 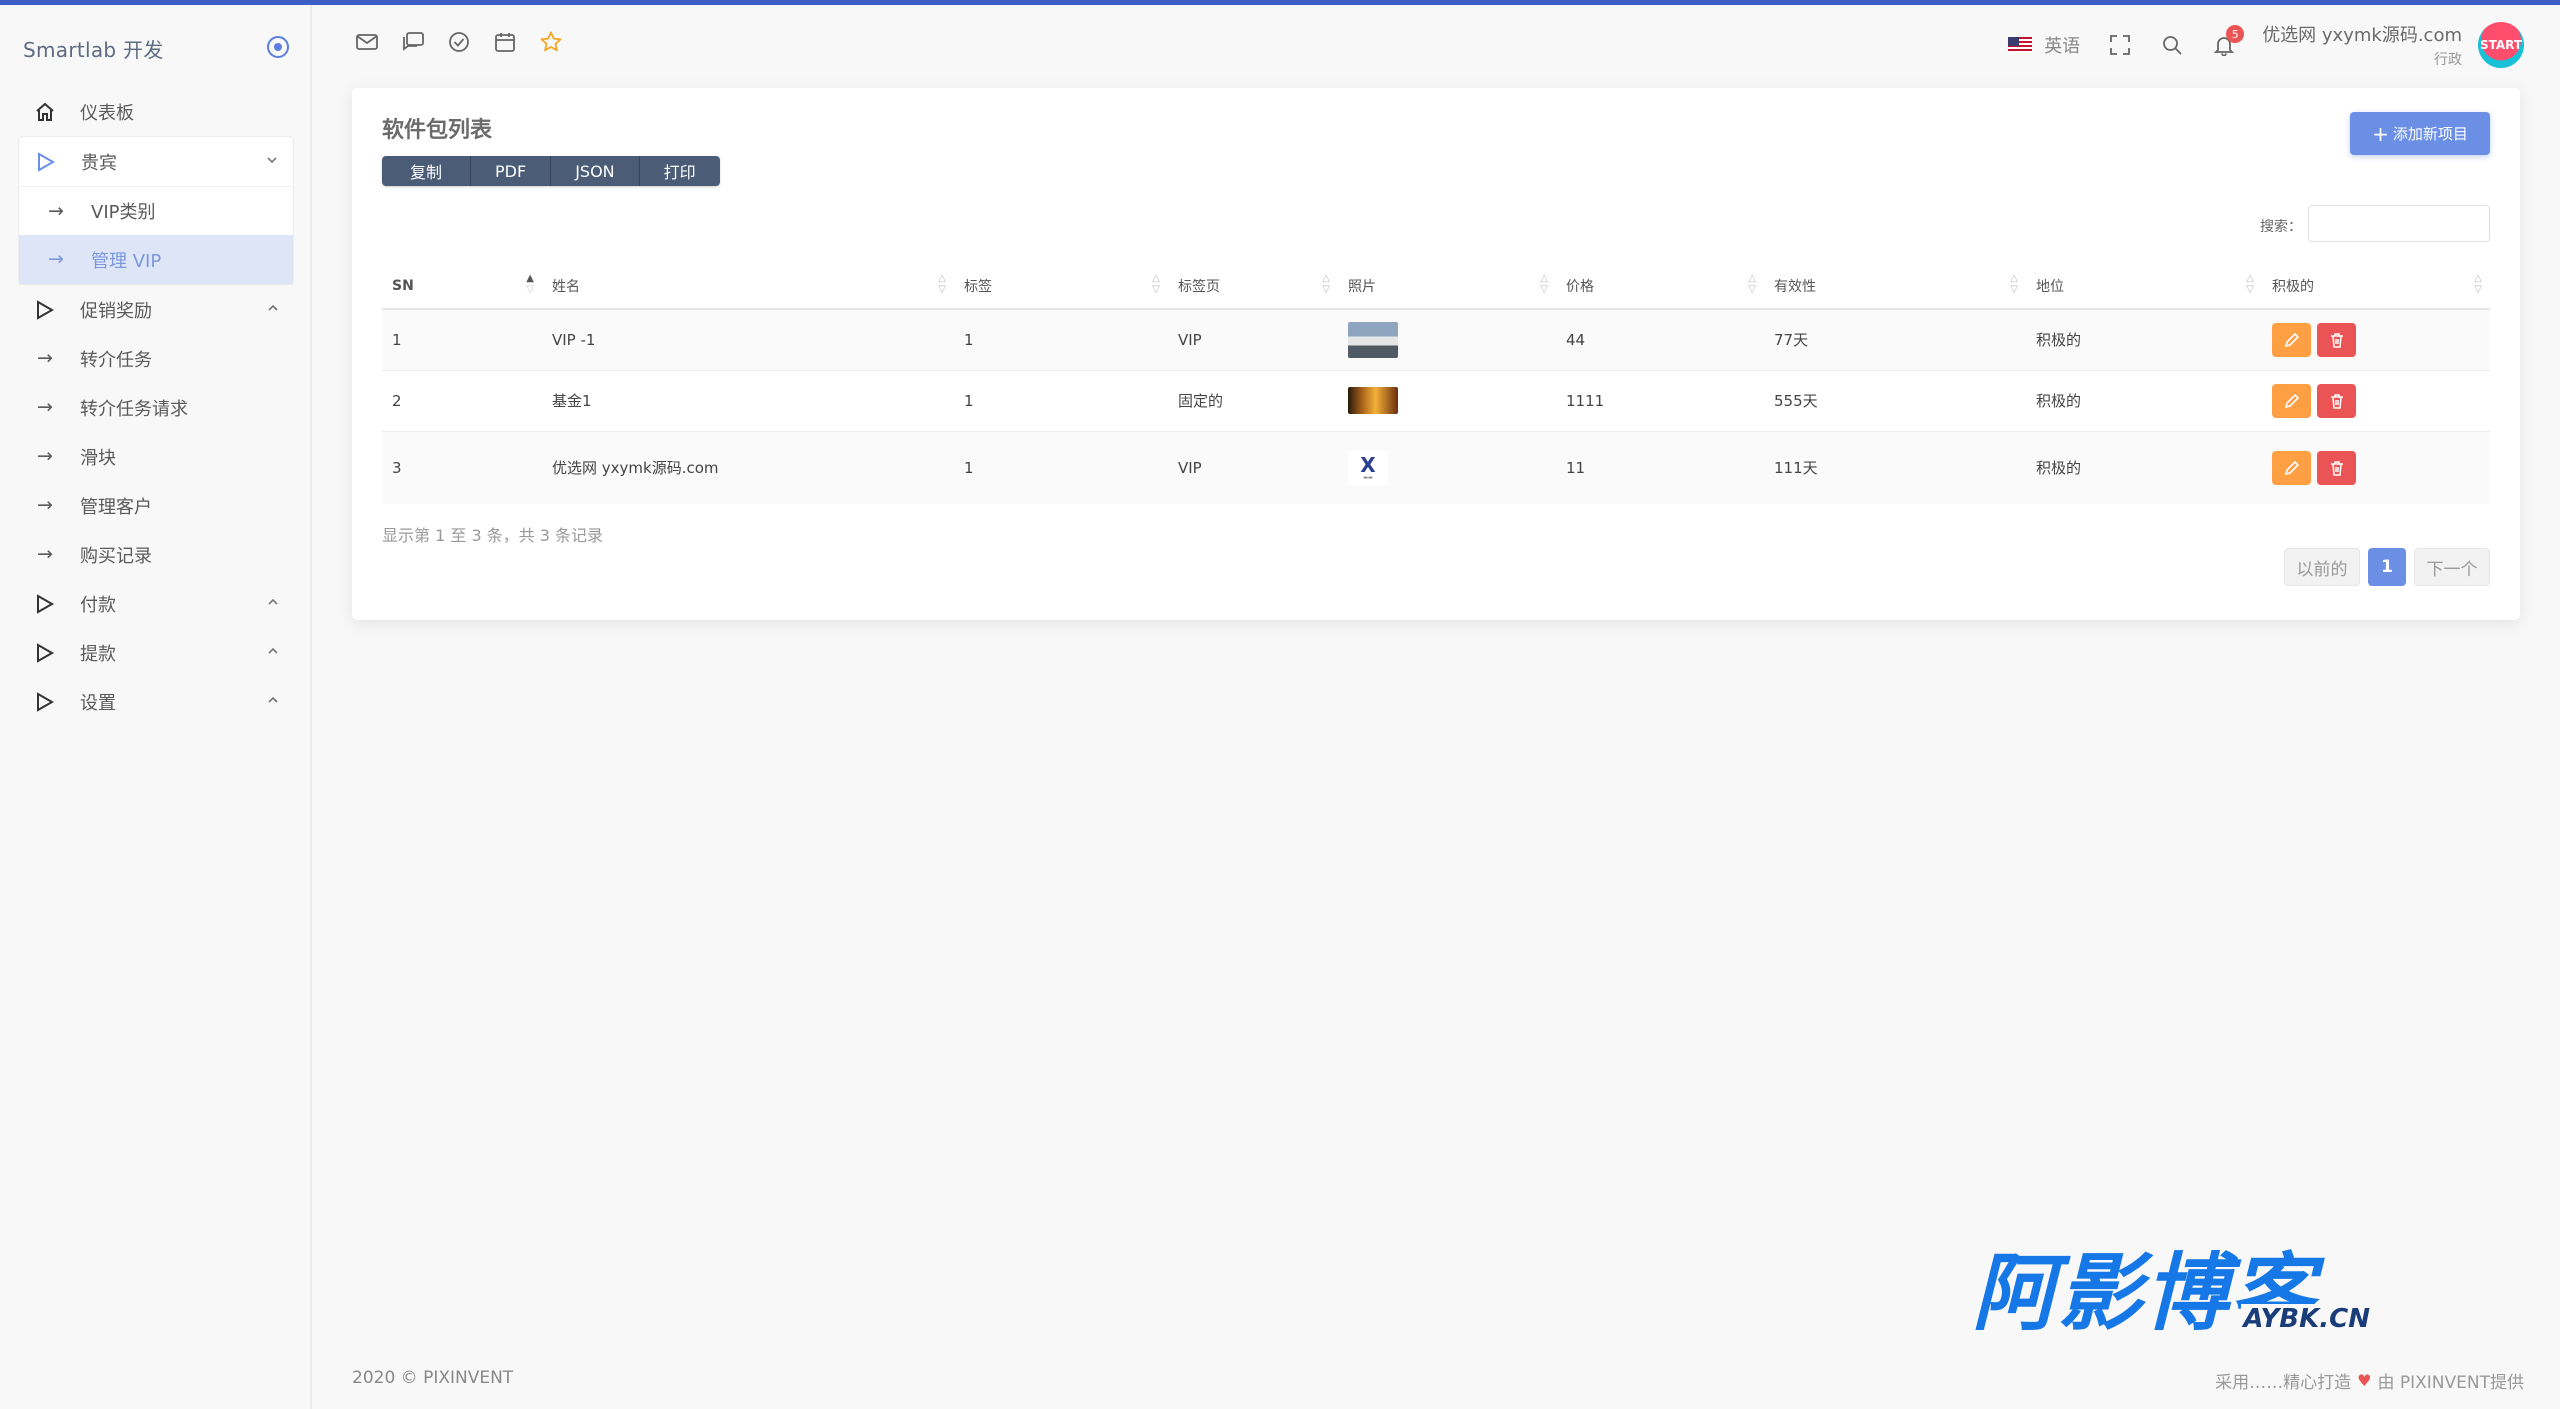 I want to click on avatar: START, so click(x=2501, y=45).